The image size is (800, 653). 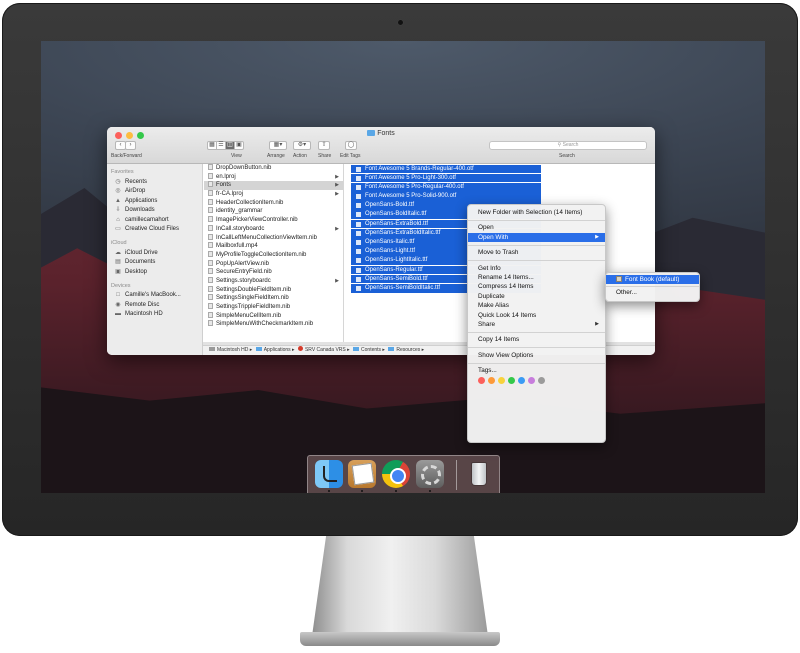 I want to click on list-item: InCallLeftMenuCollectionViewItem.nib, so click(x=273, y=238).